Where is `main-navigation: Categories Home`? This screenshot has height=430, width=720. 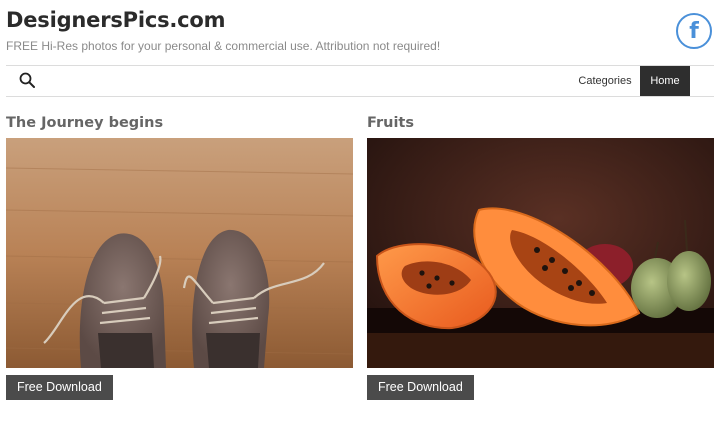 main-navigation: Categories Home is located at coordinates (360, 81).